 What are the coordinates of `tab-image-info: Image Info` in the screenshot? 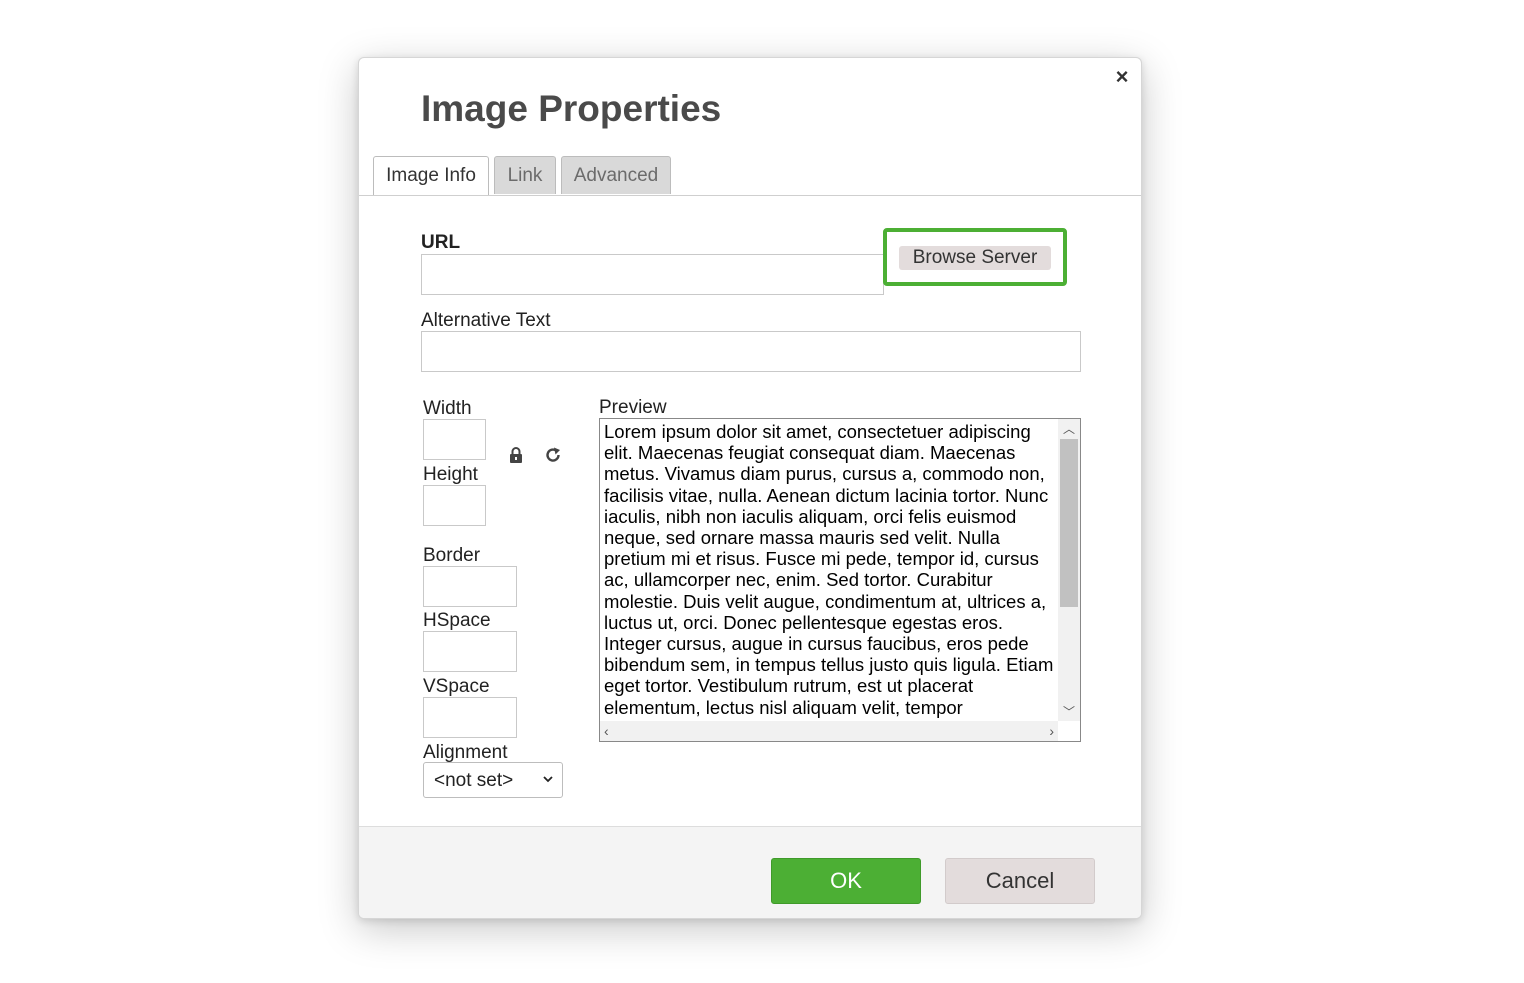 It's located at (431, 176).